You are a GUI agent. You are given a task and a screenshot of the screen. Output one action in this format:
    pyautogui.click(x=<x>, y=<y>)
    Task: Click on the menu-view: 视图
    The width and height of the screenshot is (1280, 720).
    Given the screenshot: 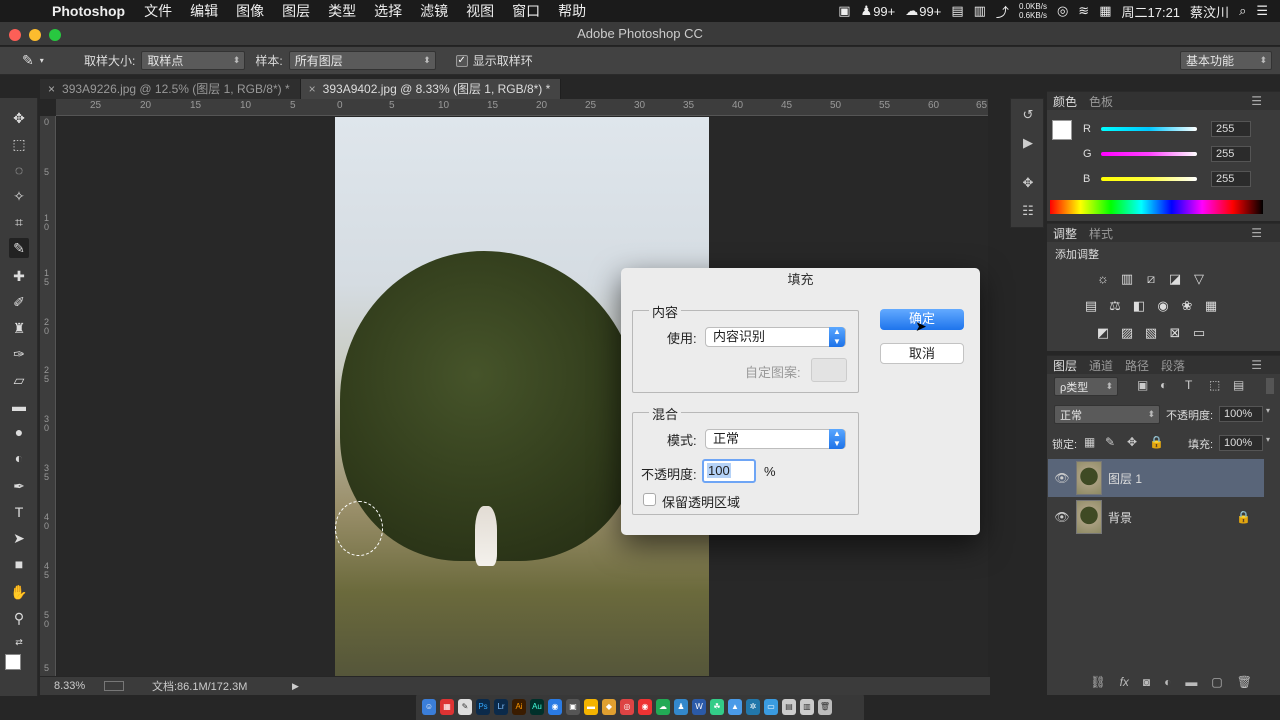 What is the action you would take?
    pyautogui.click(x=480, y=11)
    